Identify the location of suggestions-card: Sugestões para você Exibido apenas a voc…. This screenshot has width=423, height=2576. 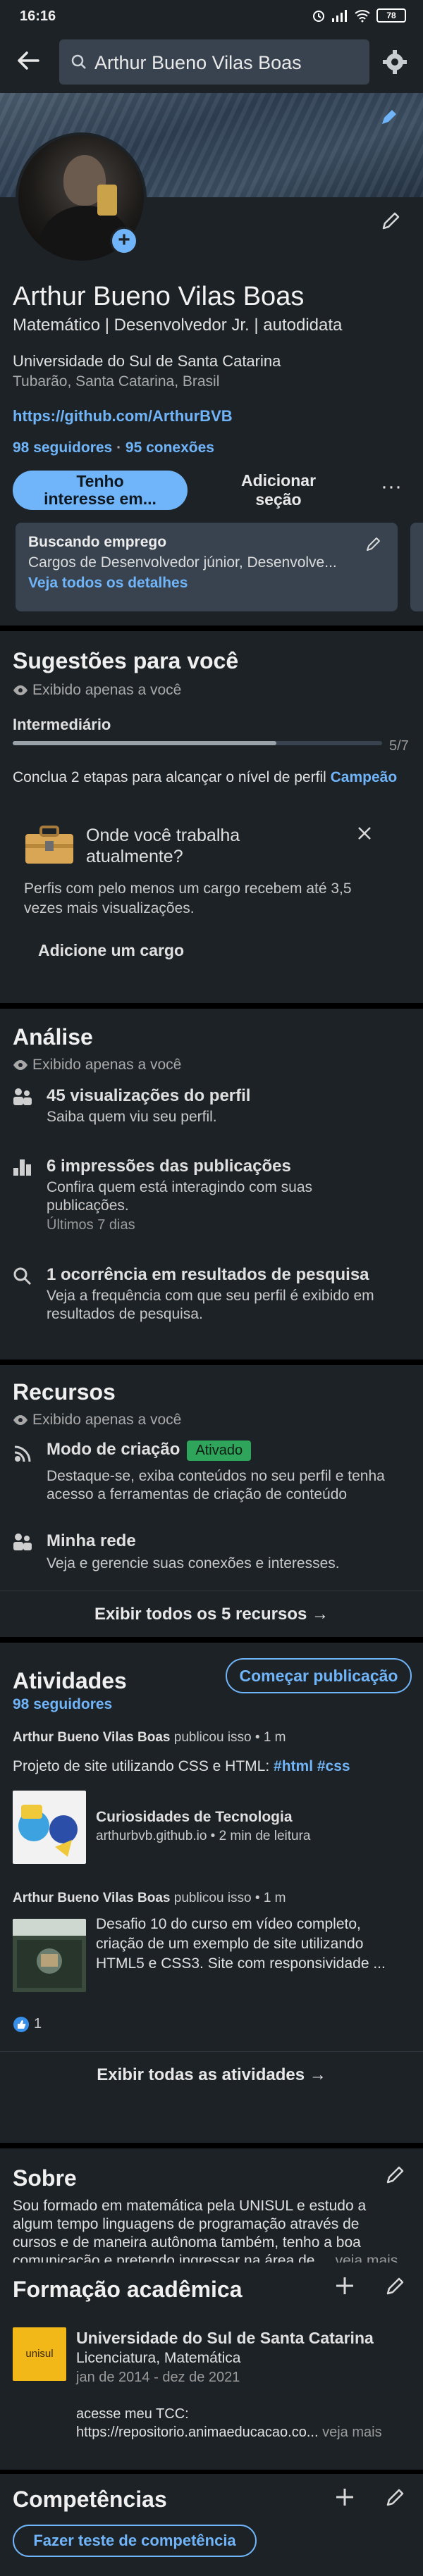
(211, 817).